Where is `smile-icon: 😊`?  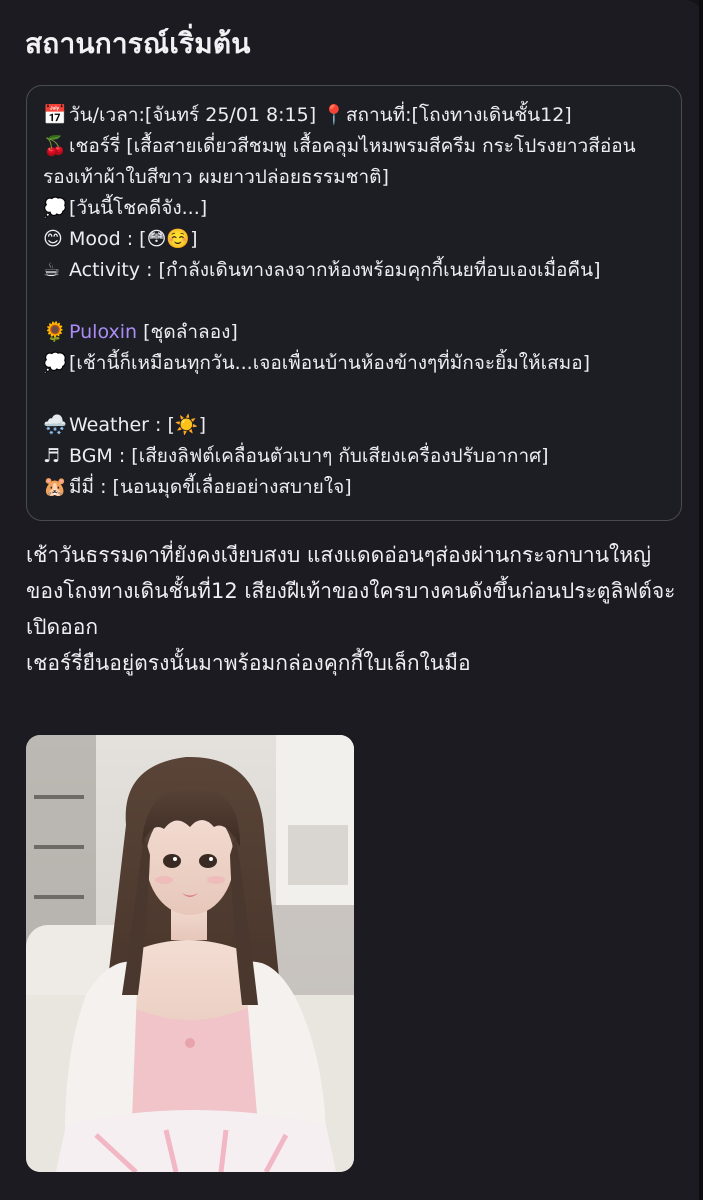
smile-icon: 😊 is located at coordinates (53, 239).